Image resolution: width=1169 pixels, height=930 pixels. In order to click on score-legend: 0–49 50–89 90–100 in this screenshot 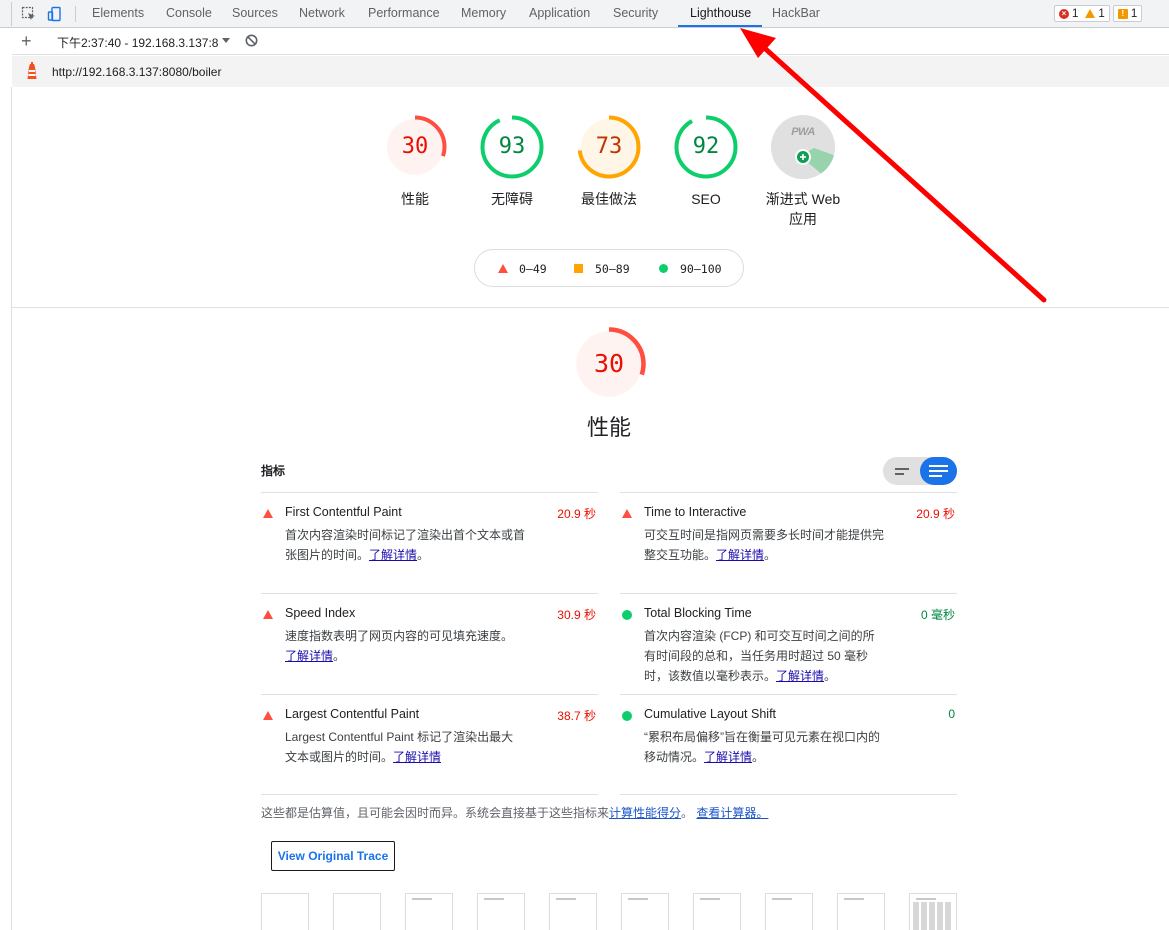, I will do `click(609, 268)`.